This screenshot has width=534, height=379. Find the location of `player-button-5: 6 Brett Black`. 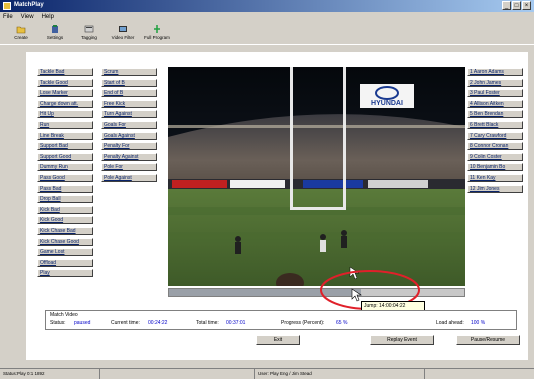

player-button-5: 6 Brett Black is located at coordinates (495, 125).